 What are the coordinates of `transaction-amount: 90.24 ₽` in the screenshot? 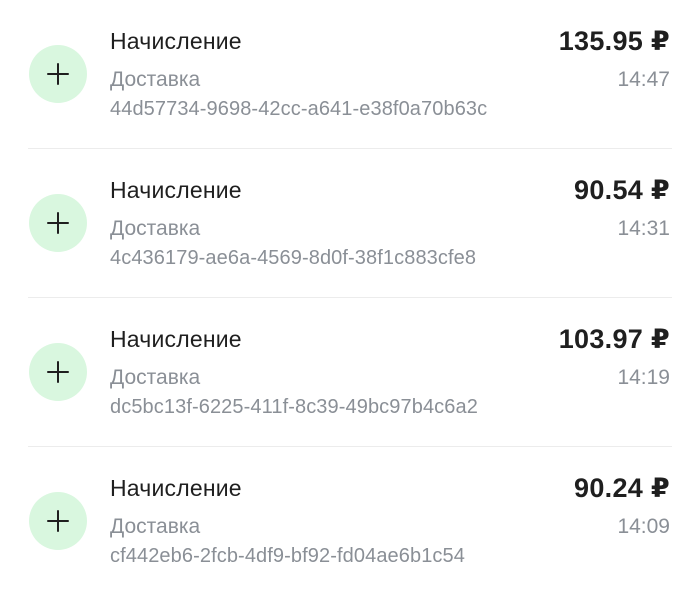 It's located at (622, 488).